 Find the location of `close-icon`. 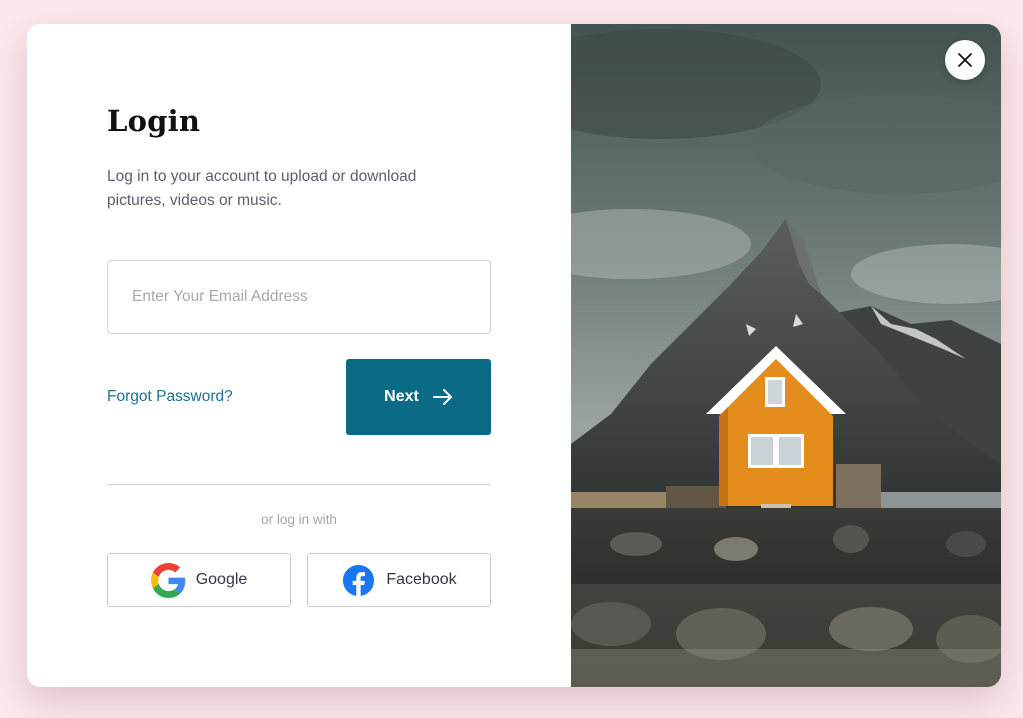

close-icon is located at coordinates (965, 60).